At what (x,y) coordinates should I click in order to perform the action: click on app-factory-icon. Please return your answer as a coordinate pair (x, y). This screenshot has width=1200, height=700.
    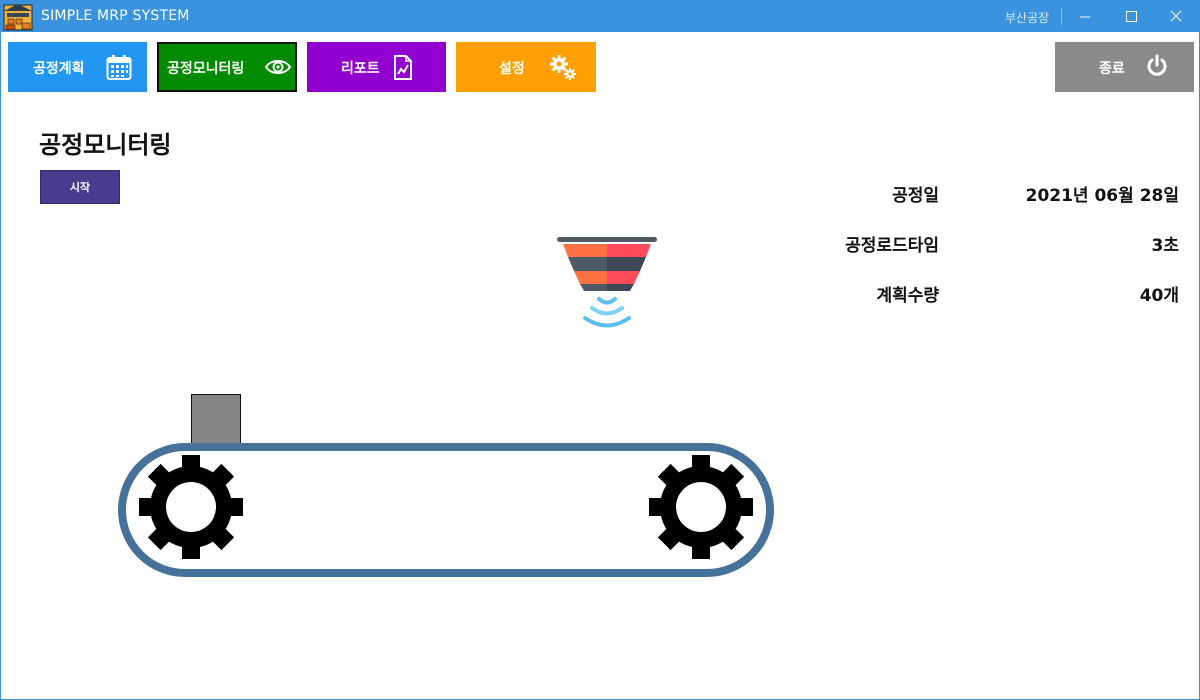
    Looking at the image, I should click on (18, 17).